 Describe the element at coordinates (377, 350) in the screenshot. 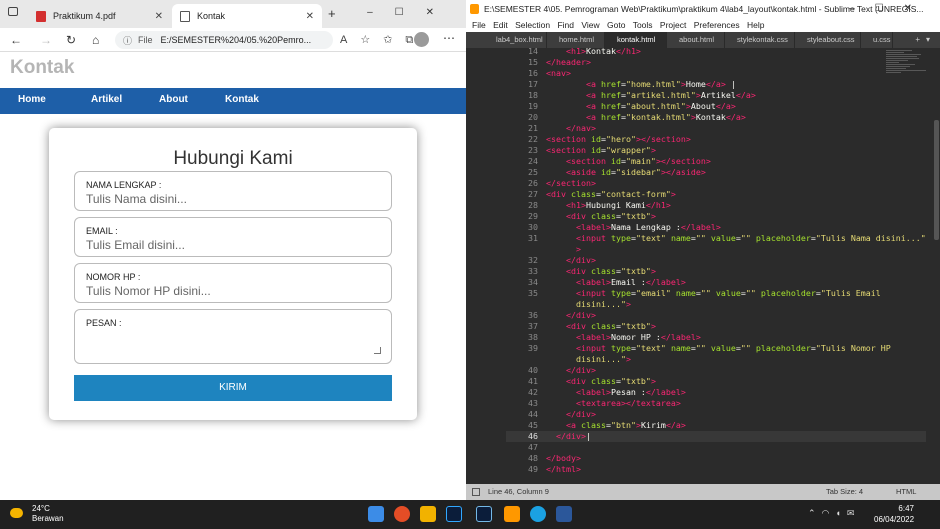

I see `resize-handle-icon` at that location.